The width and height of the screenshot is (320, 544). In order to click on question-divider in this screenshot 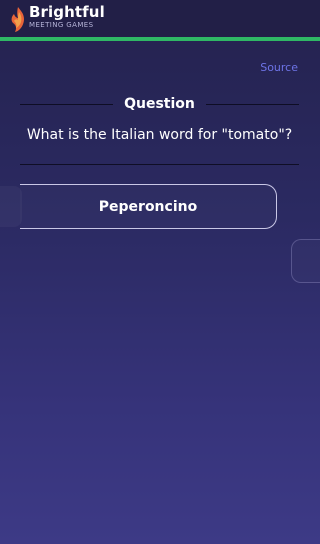, I will do `click(159, 164)`.